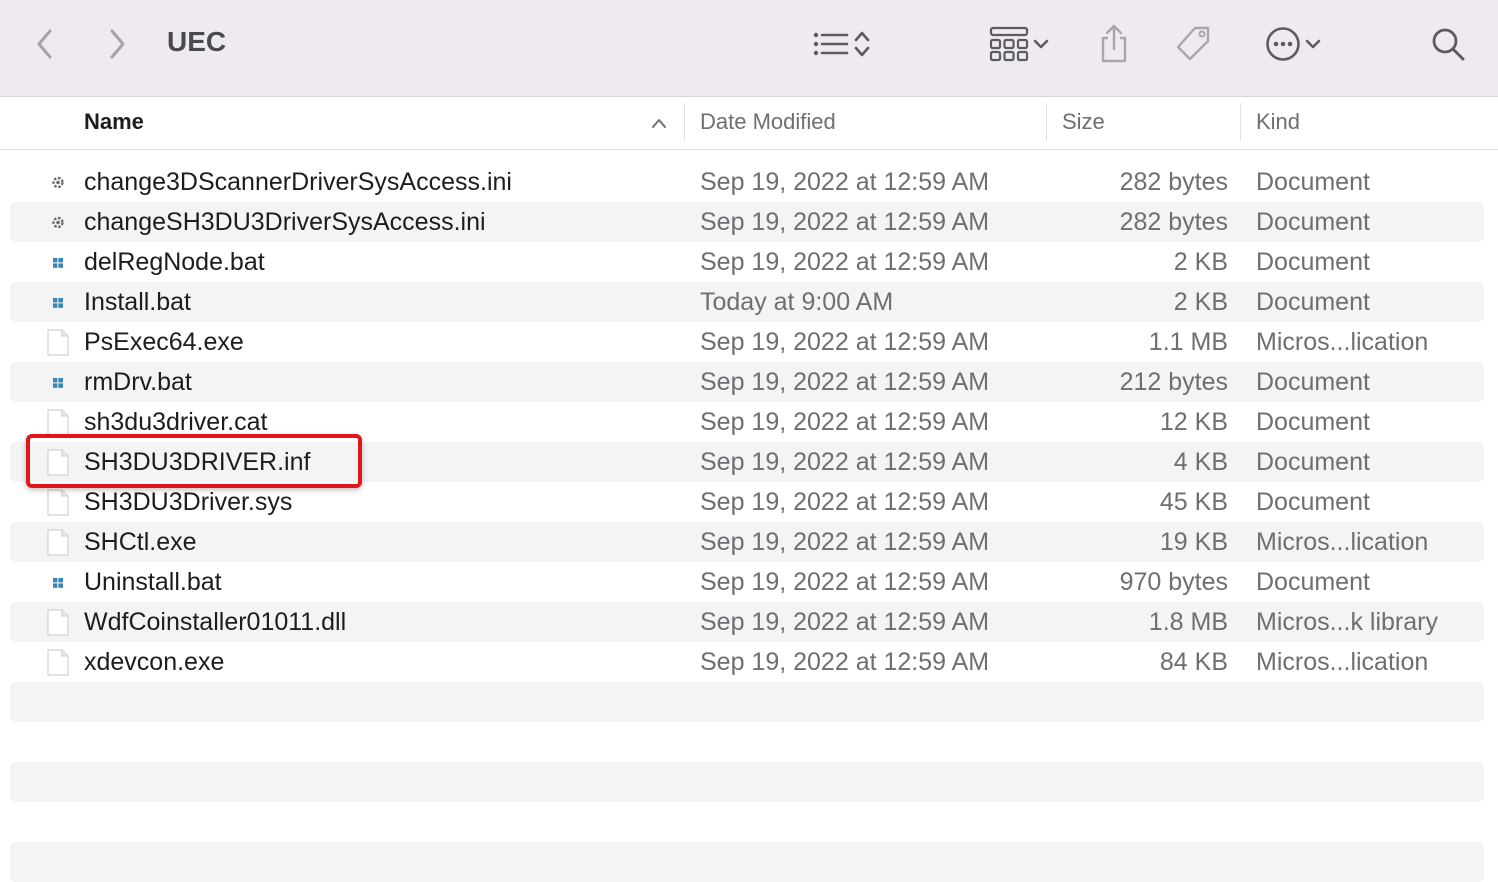 This screenshot has width=1498, height=882. What do you see at coordinates (1193, 422) in the screenshot?
I see `file-size: 12 KB` at bounding box center [1193, 422].